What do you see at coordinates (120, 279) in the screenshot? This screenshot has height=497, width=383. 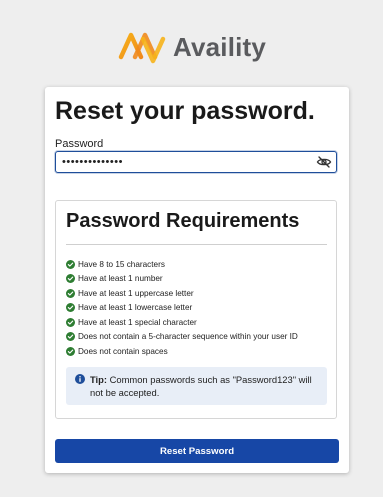 I see `requirement-text: Have at least 1 number` at bounding box center [120, 279].